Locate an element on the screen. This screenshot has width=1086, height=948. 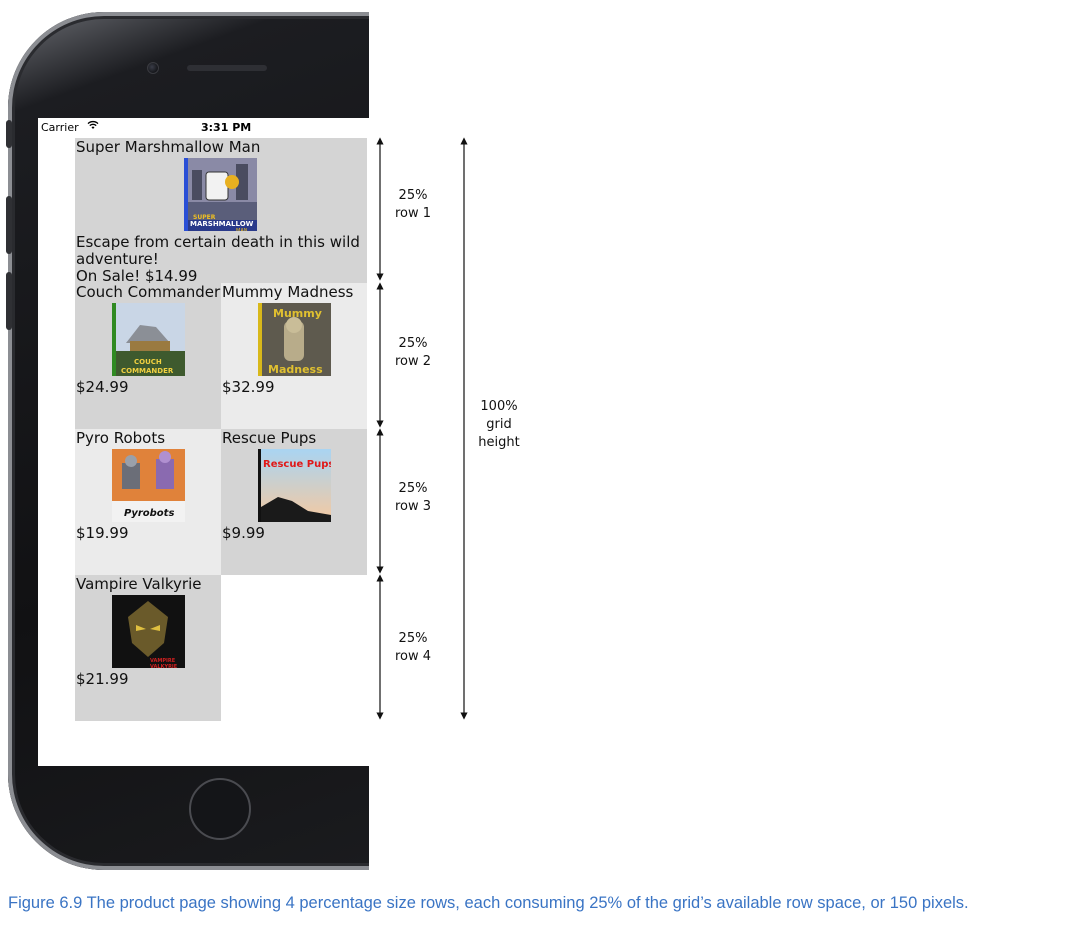
row-2-label: 25% row 2 is located at coordinates (413, 352).